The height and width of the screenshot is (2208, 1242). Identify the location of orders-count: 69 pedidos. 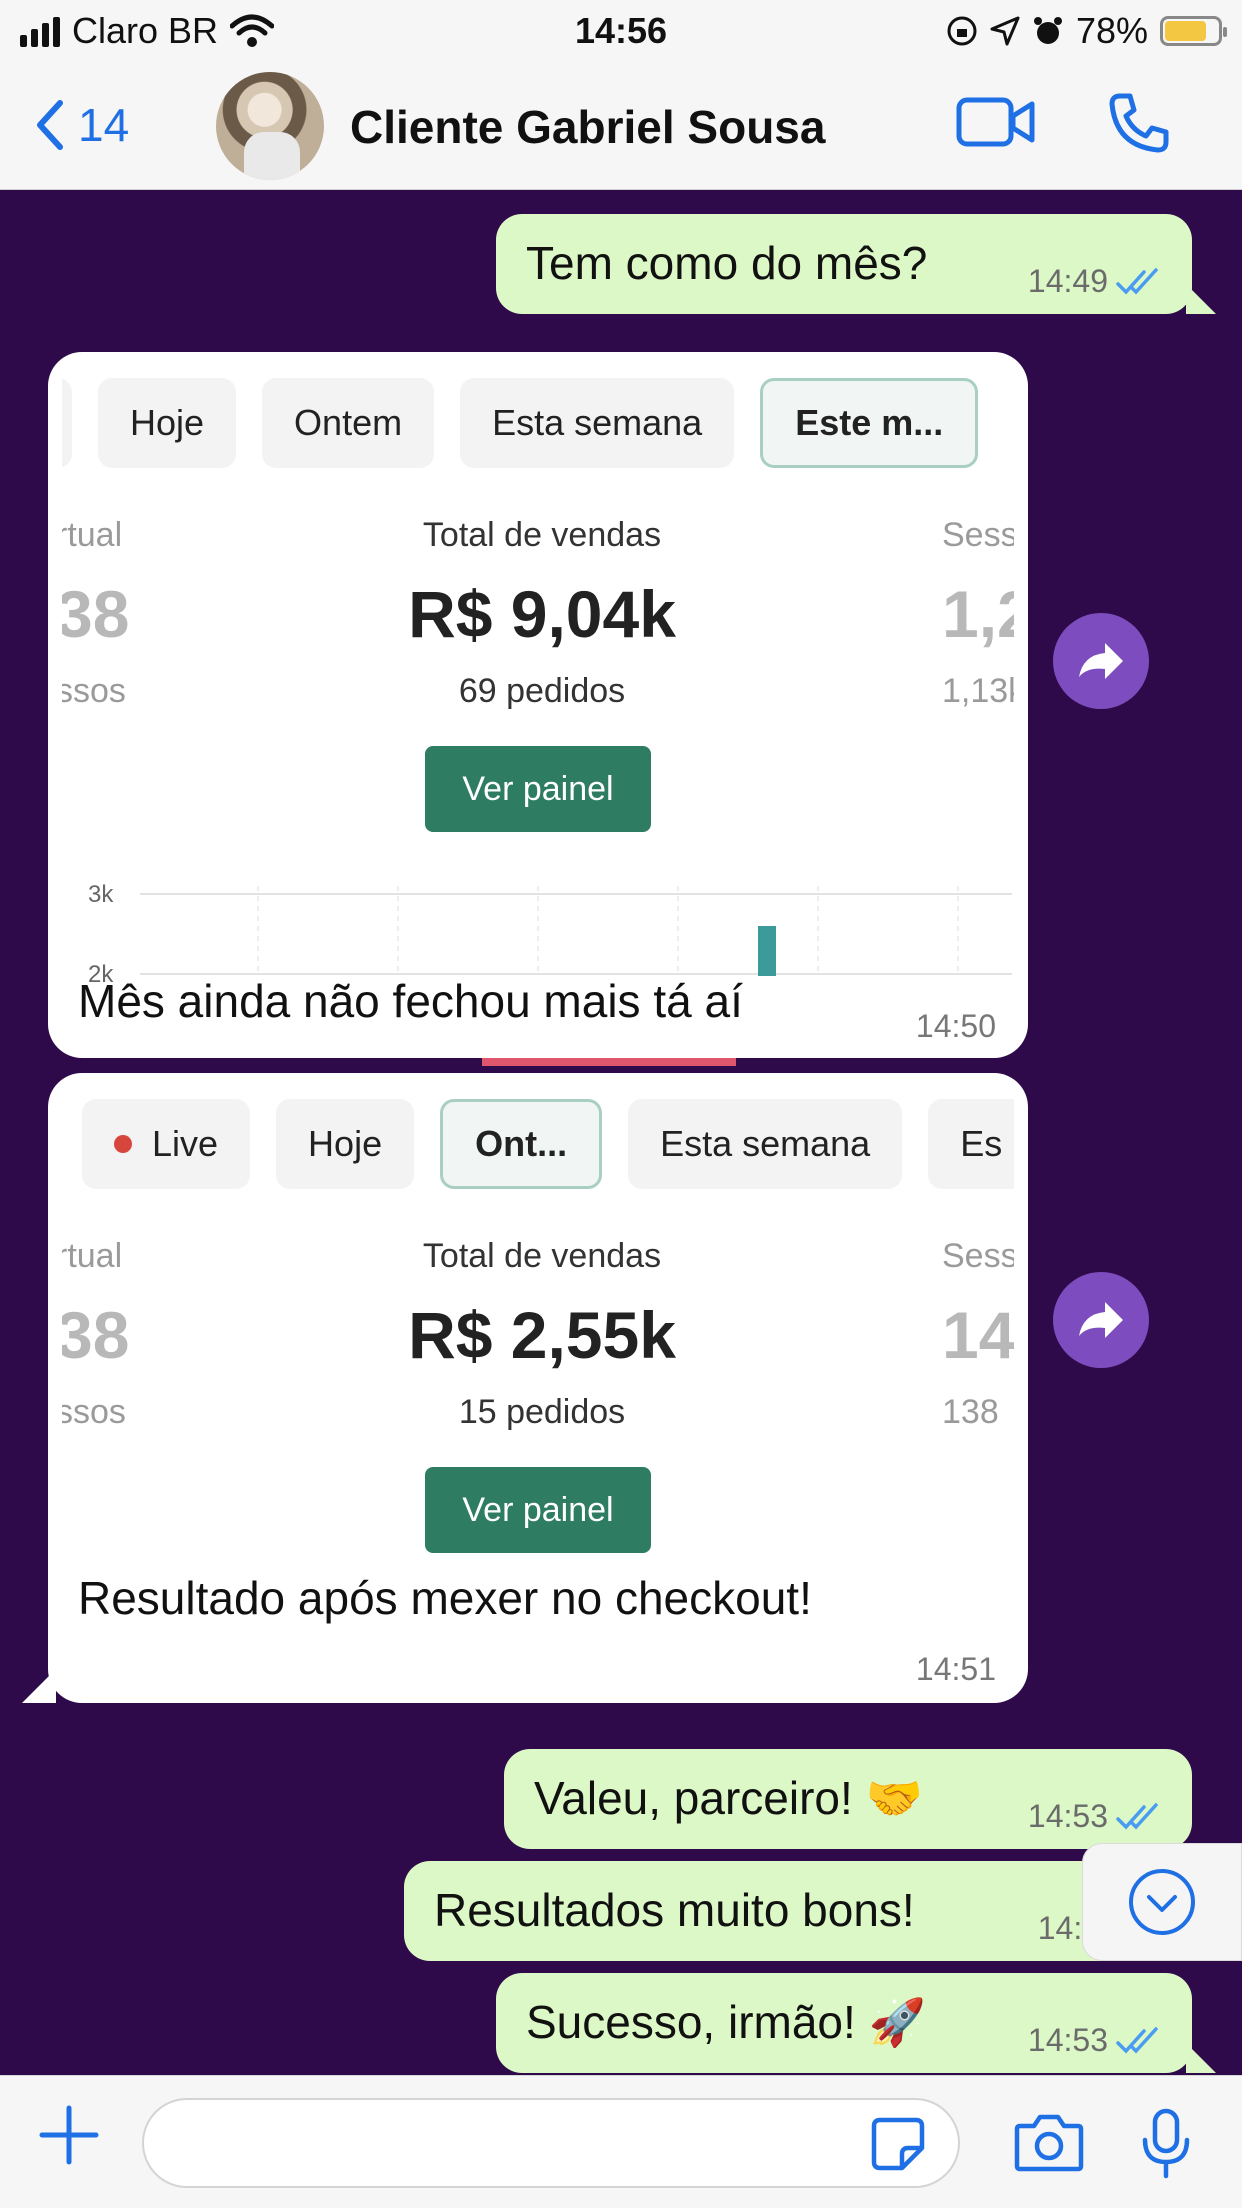
(542, 691).